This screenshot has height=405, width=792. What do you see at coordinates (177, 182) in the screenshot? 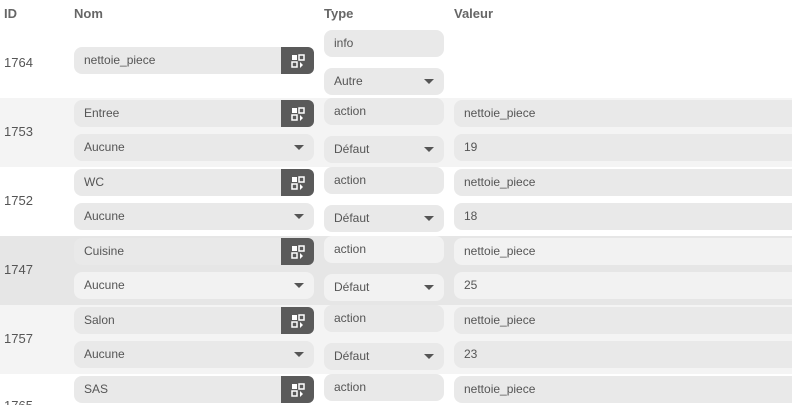
I see `name-input: WC` at bounding box center [177, 182].